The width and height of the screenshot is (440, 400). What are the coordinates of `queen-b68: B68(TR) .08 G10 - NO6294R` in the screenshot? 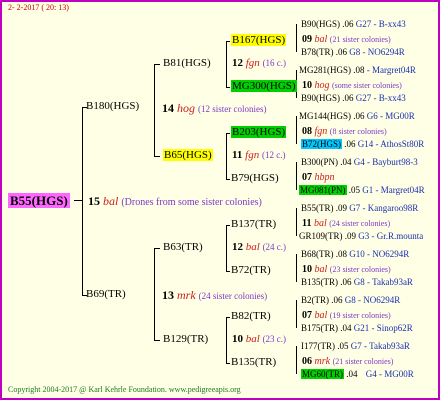 It's located at (355, 254).